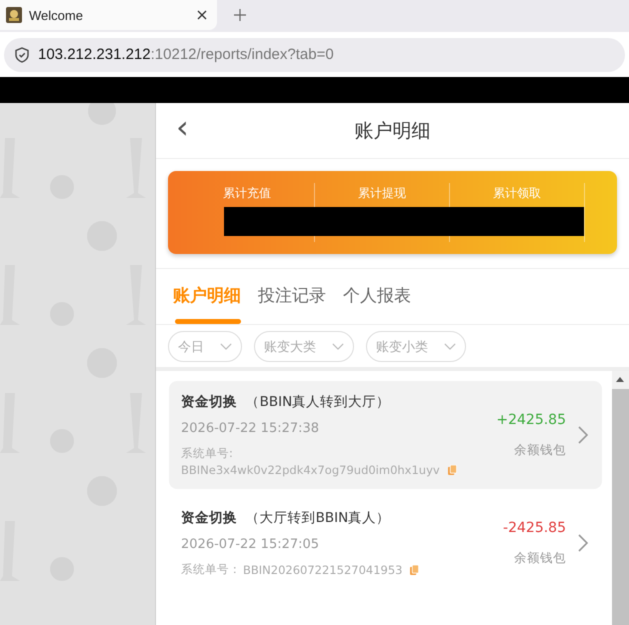 The image size is (629, 625). I want to click on close-icon, so click(202, 15).